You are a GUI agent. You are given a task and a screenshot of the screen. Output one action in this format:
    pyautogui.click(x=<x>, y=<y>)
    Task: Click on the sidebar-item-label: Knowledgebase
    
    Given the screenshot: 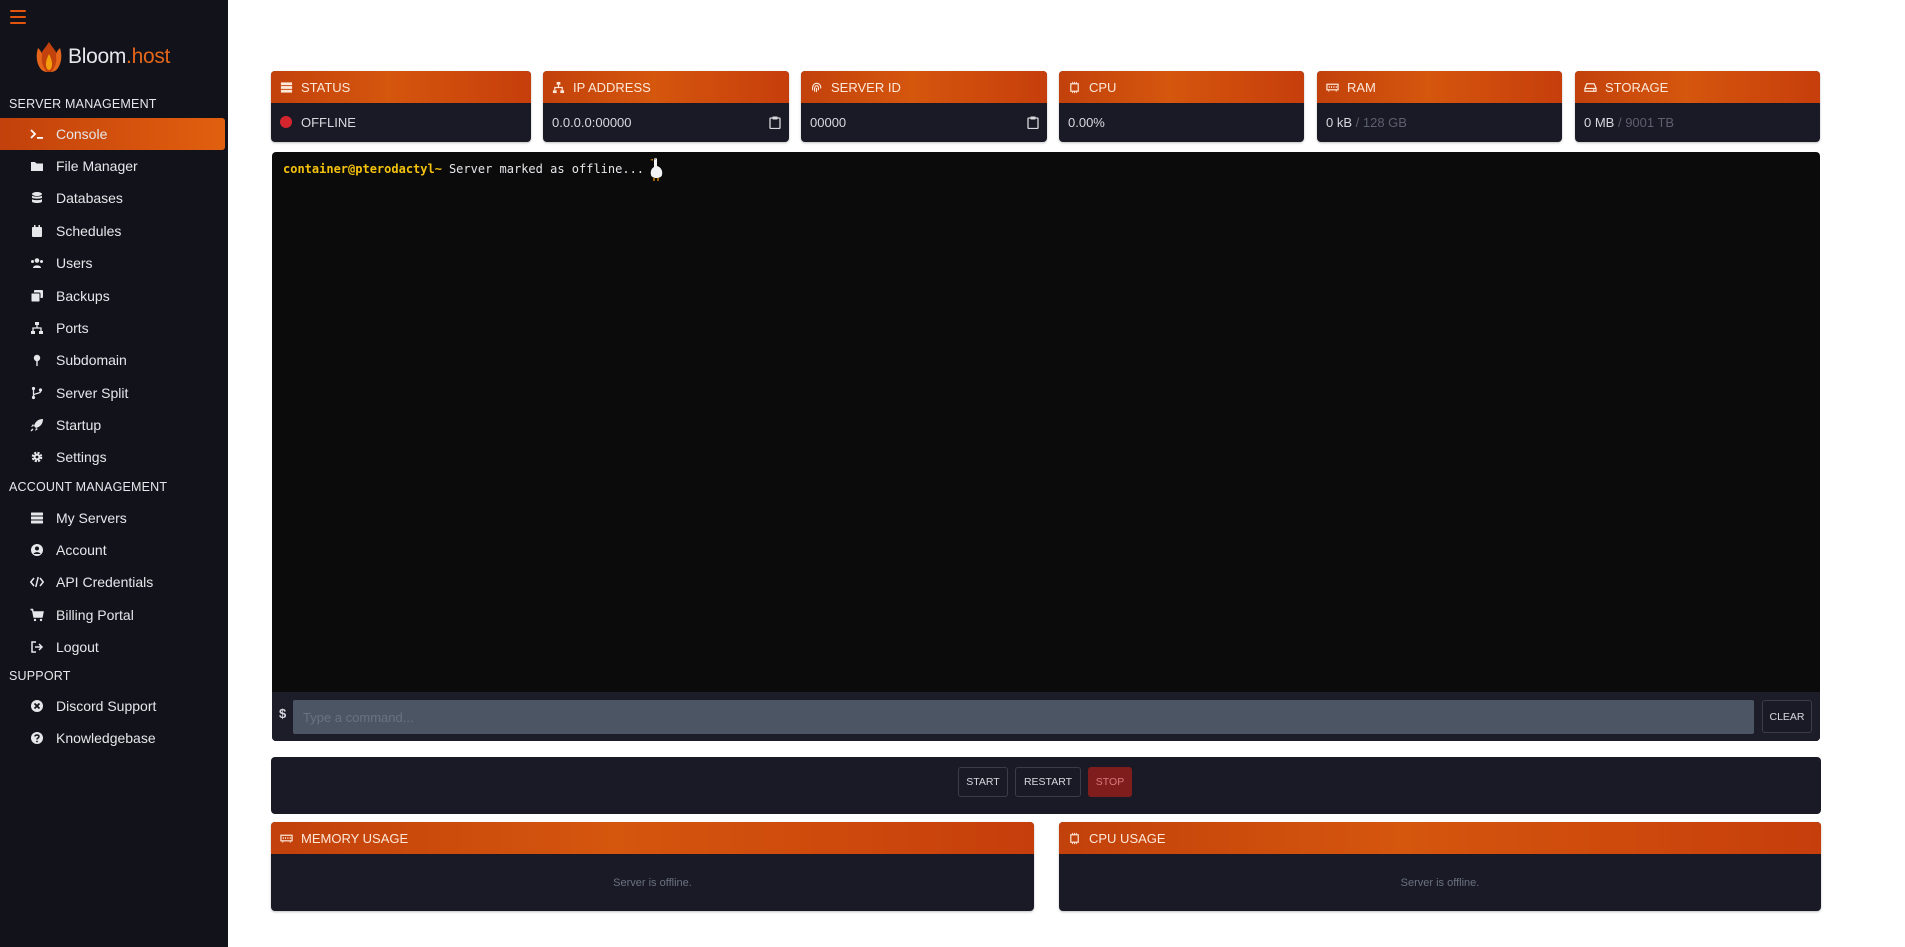 What is the action you would take?
    pyautogui.click(x=106, y=738)
    